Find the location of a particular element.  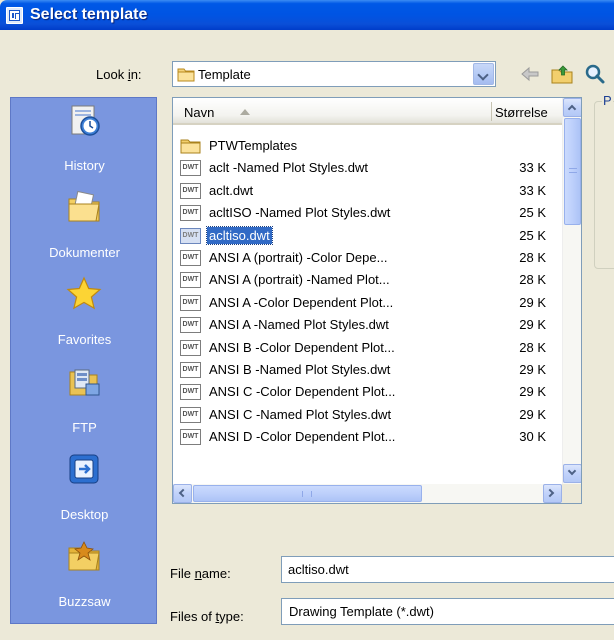

horizontal-scrollbar is located at coordinates (367, 493).